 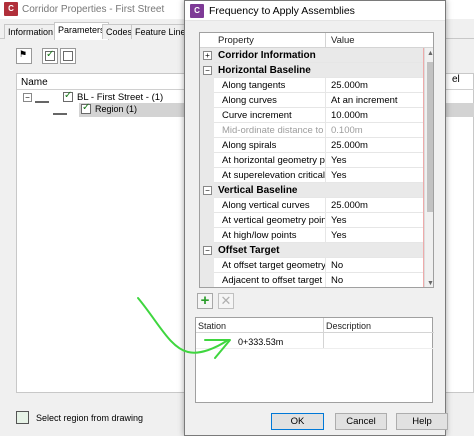 What do you see at coordinates (264, 70) in the screenshot?
I see `category-label: Horizontal Baseline` at bounding box center [264, 70].